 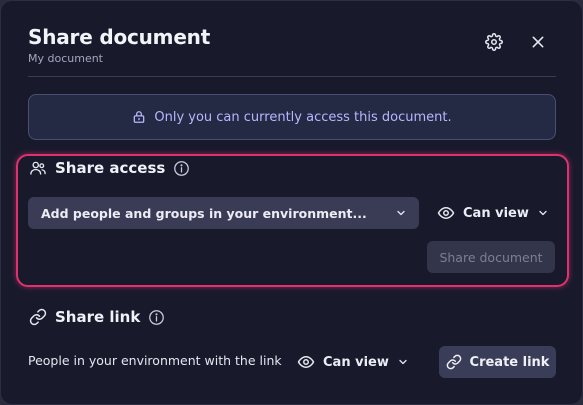 I want to click on close-icon, so click(x=538, y=42).